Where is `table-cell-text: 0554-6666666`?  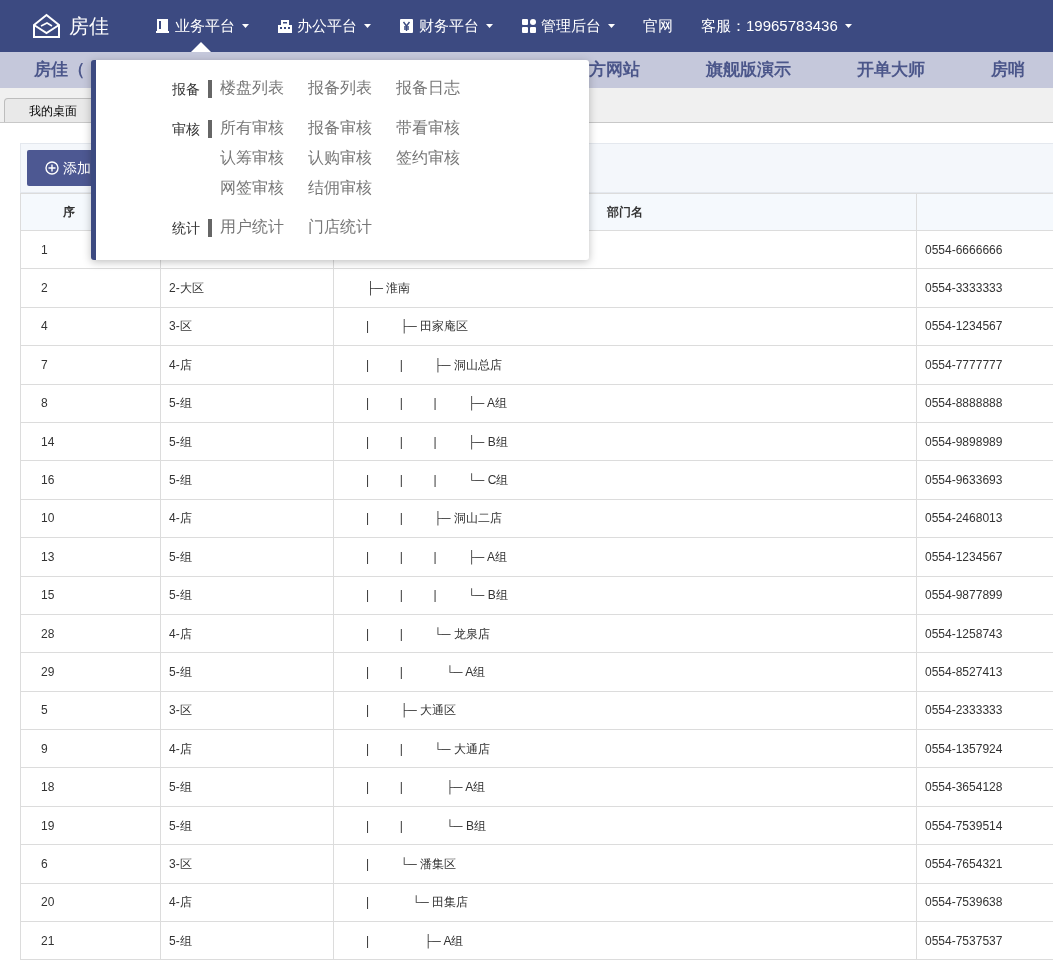
table-cell-text: 0554-6666666 is located at coordinates (964, 250).